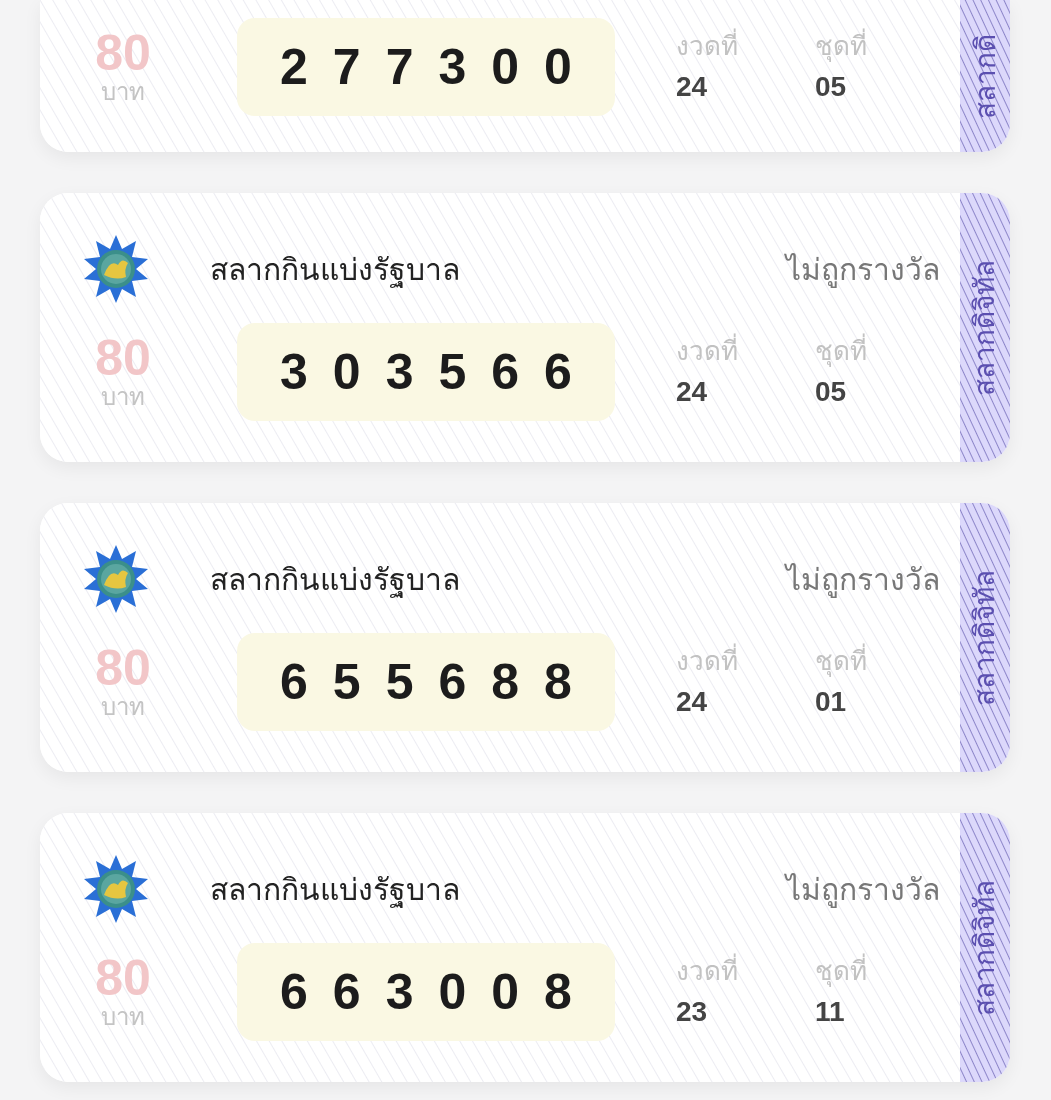  What do you see at coordinates (984, 76) in the screenshot?
I see `side-label: สลากดิ` at bounding box center [984, 76].